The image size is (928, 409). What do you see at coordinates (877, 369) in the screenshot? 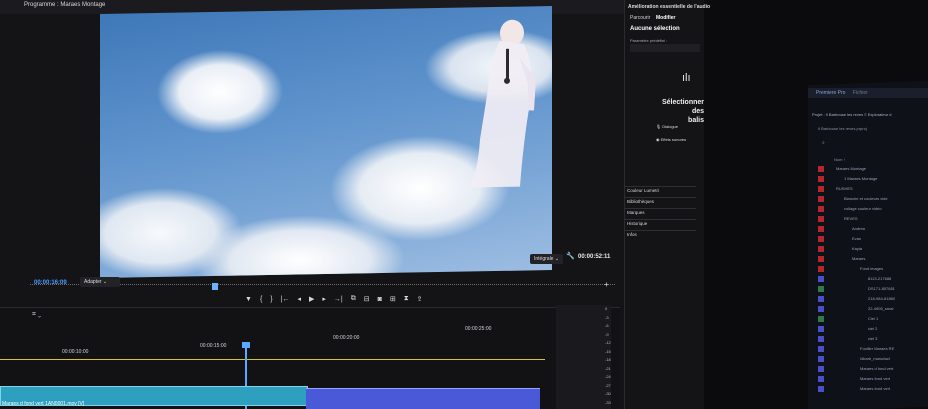
I see `list-item-label: Maraes d fond vert` at bounding box center [877, 369].